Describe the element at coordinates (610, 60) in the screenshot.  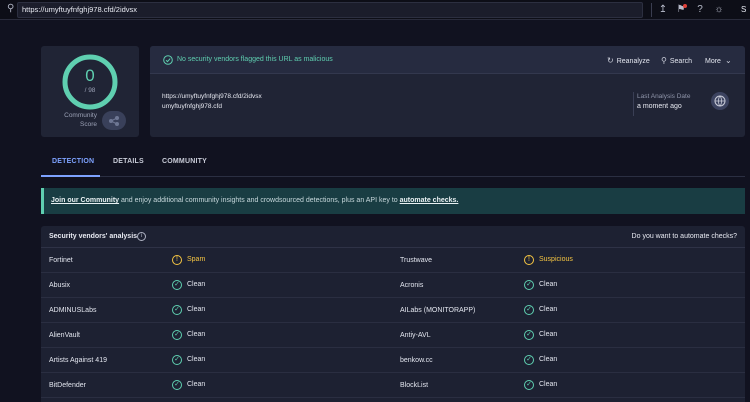
I see `reload-icon: ↻` at that location.